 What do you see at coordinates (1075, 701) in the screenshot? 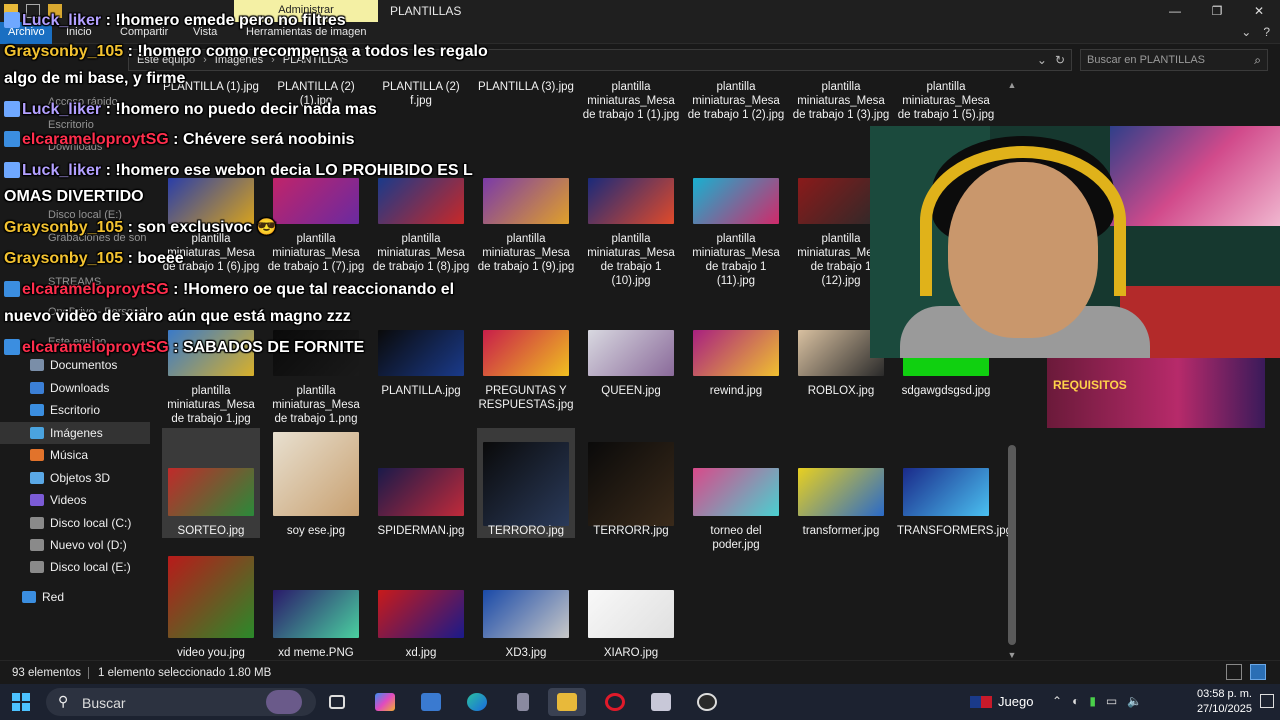
I see `mic-icon: ◐` at bounding box center [1075, 701].